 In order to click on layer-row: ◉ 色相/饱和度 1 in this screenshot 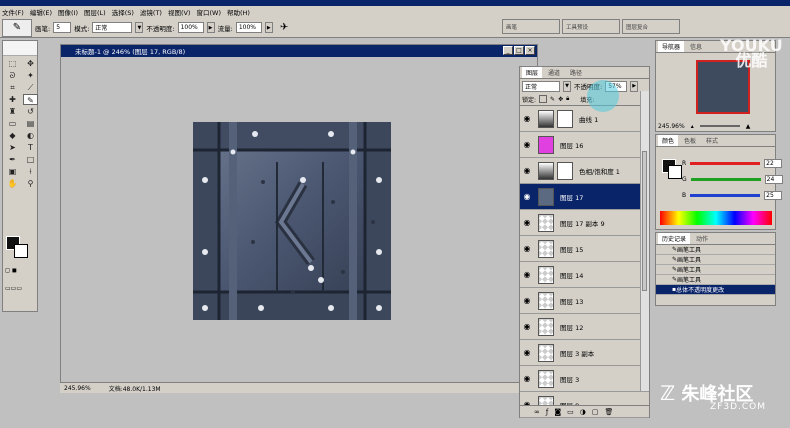, I will do `click(584, 171)`.